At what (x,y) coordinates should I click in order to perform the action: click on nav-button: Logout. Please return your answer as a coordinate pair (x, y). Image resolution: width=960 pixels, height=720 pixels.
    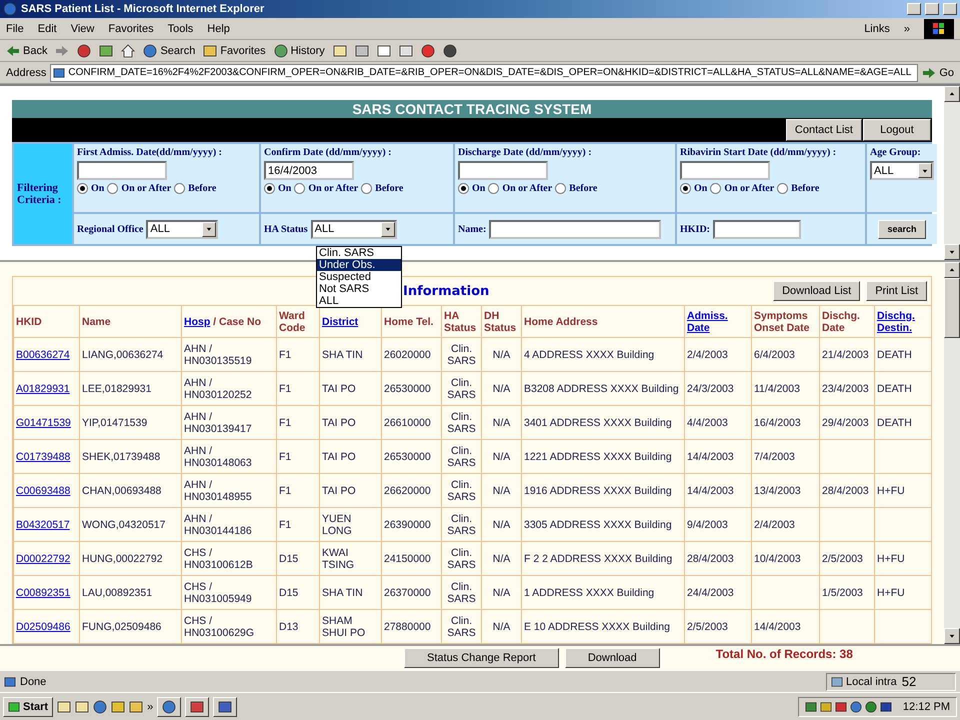
    Looking at the image, I should click on (897, 130).